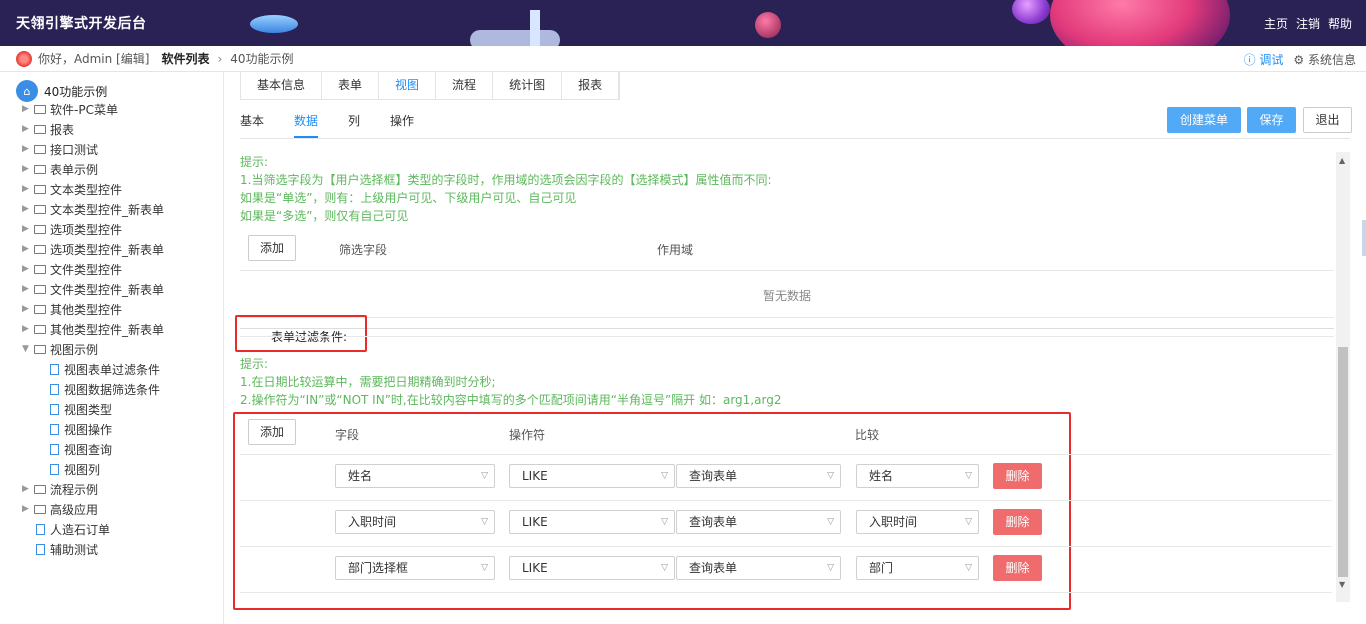  Describe the element at coordinates (351, 85) in the screenshot. I see `tab-form: 表单` at that location.